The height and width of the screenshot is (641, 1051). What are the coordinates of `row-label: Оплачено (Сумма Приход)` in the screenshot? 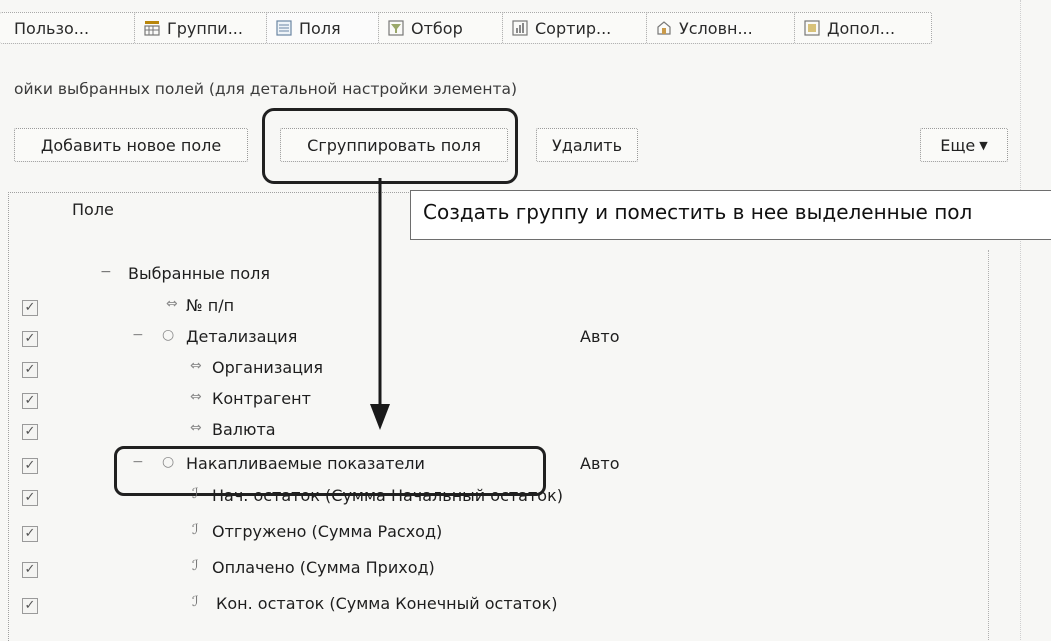 It's located at (323, 567).